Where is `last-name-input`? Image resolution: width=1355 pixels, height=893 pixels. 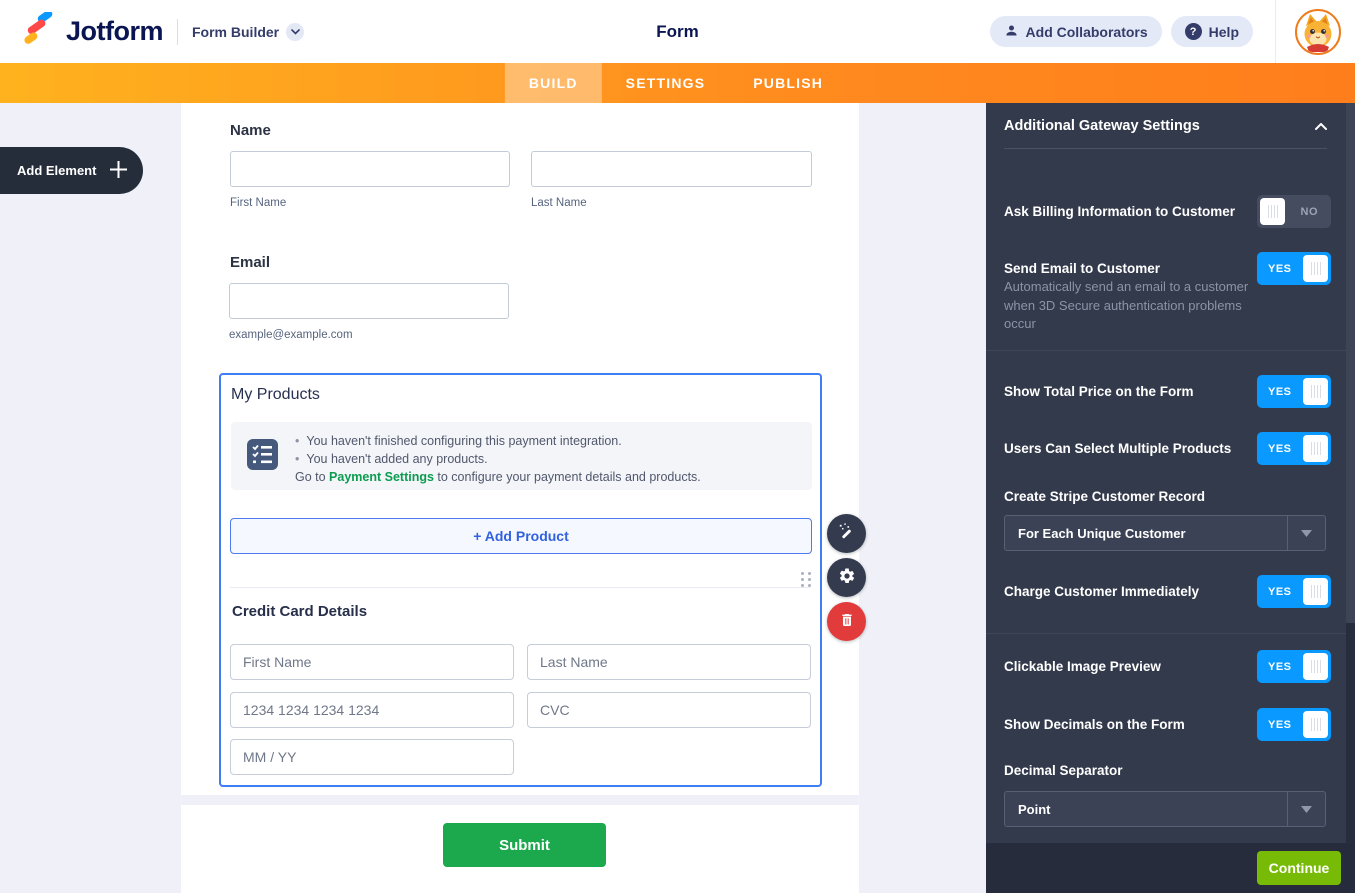
last-name-input is located at coordinates (671, 169).